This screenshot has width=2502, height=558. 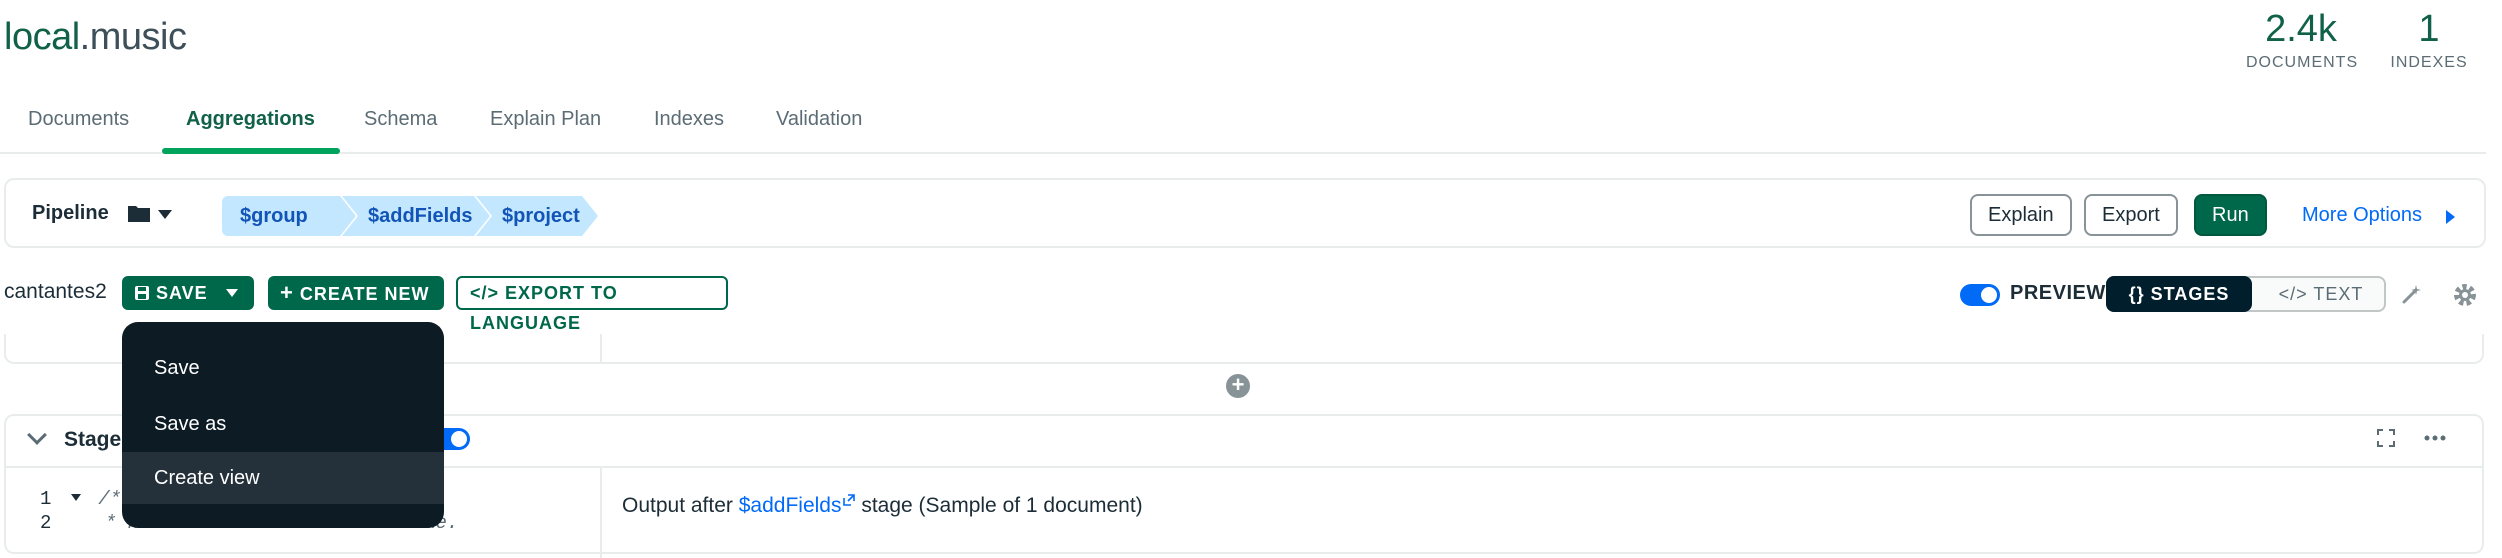 I want to click on collection-name: .music, so click(x=133, y=37).